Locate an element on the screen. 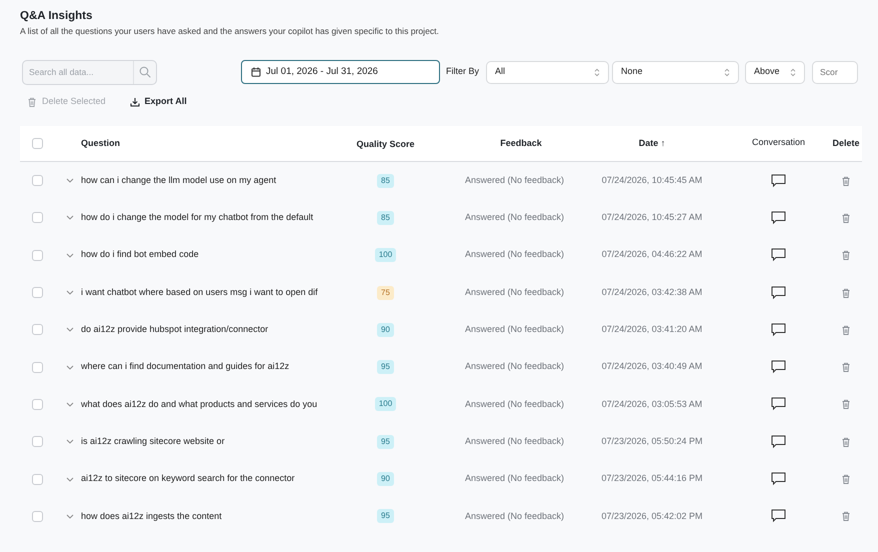 Image resolution: width=878 pixels, height=552 pixels. question-text: i want chatbot where based on users msg i want to open dif is located at coordinates (200, 292).